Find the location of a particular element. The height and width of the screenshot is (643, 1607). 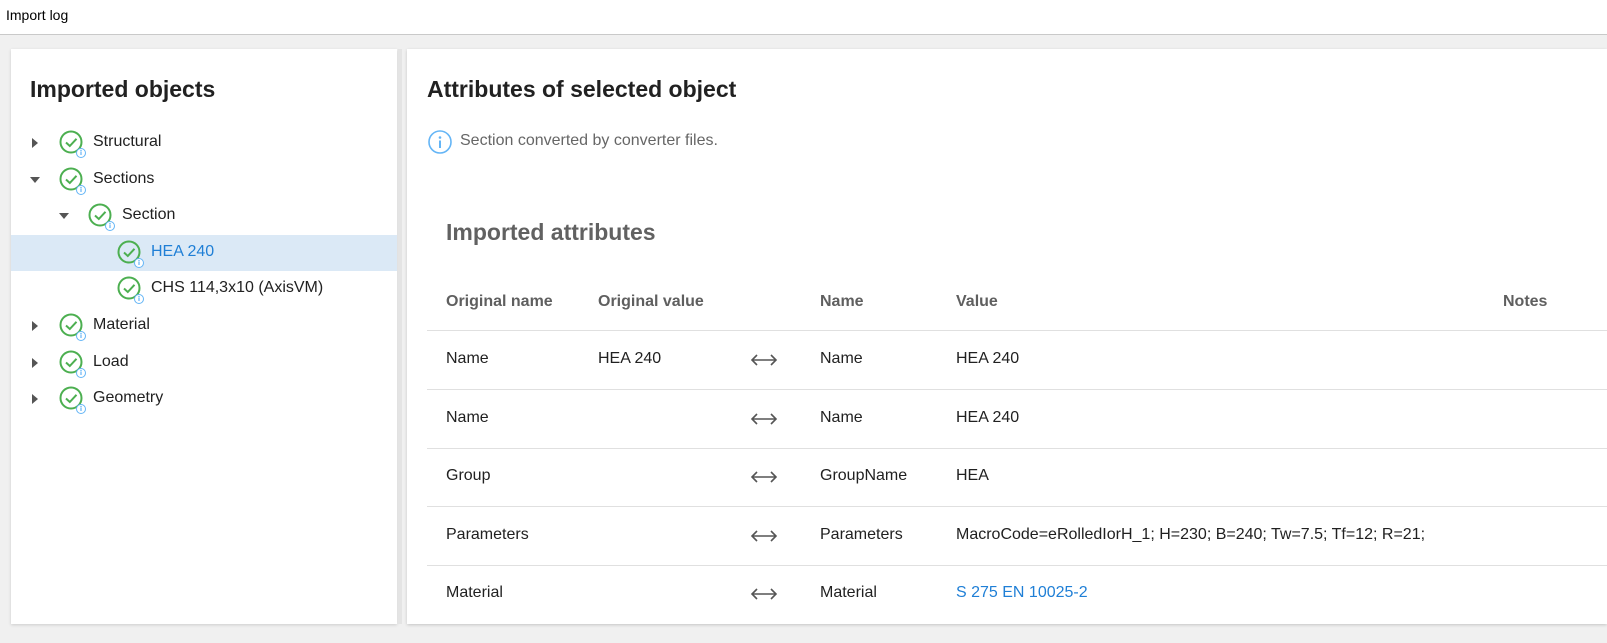

tree-item: Material is located at coordinates (204, 326).